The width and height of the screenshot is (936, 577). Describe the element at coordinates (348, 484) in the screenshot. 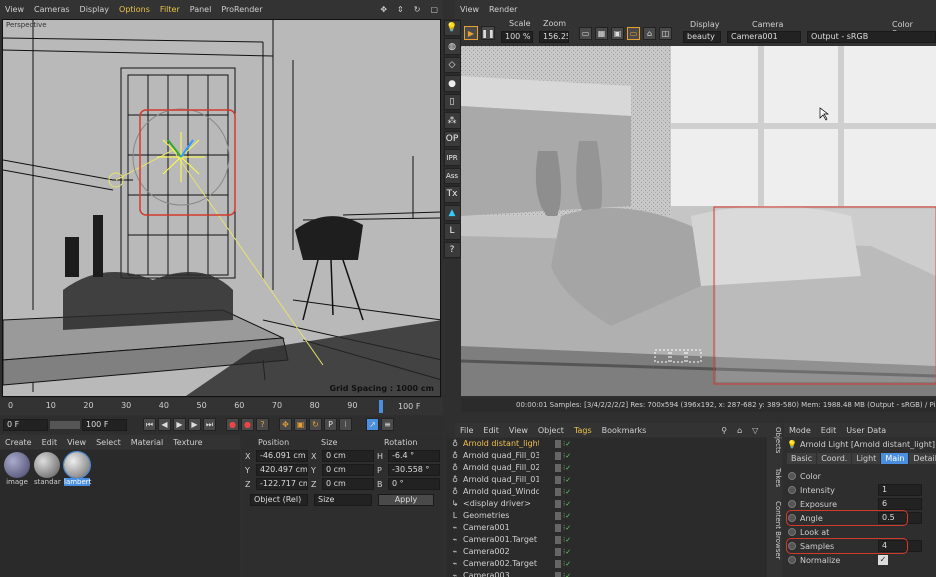

I see `coord-size-field: 0 cm` at that location.